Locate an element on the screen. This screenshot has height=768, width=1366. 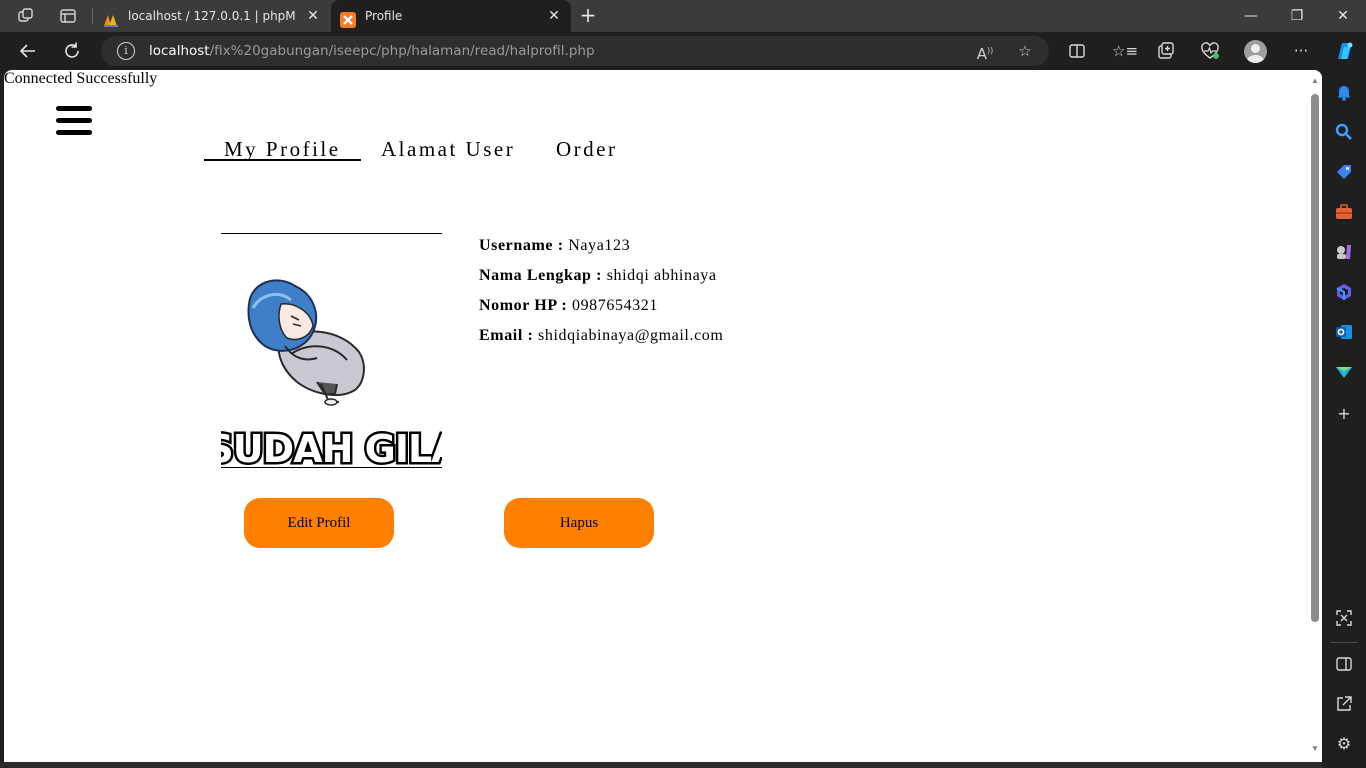
site-info-icon: i is located at coordinates (126, 51).